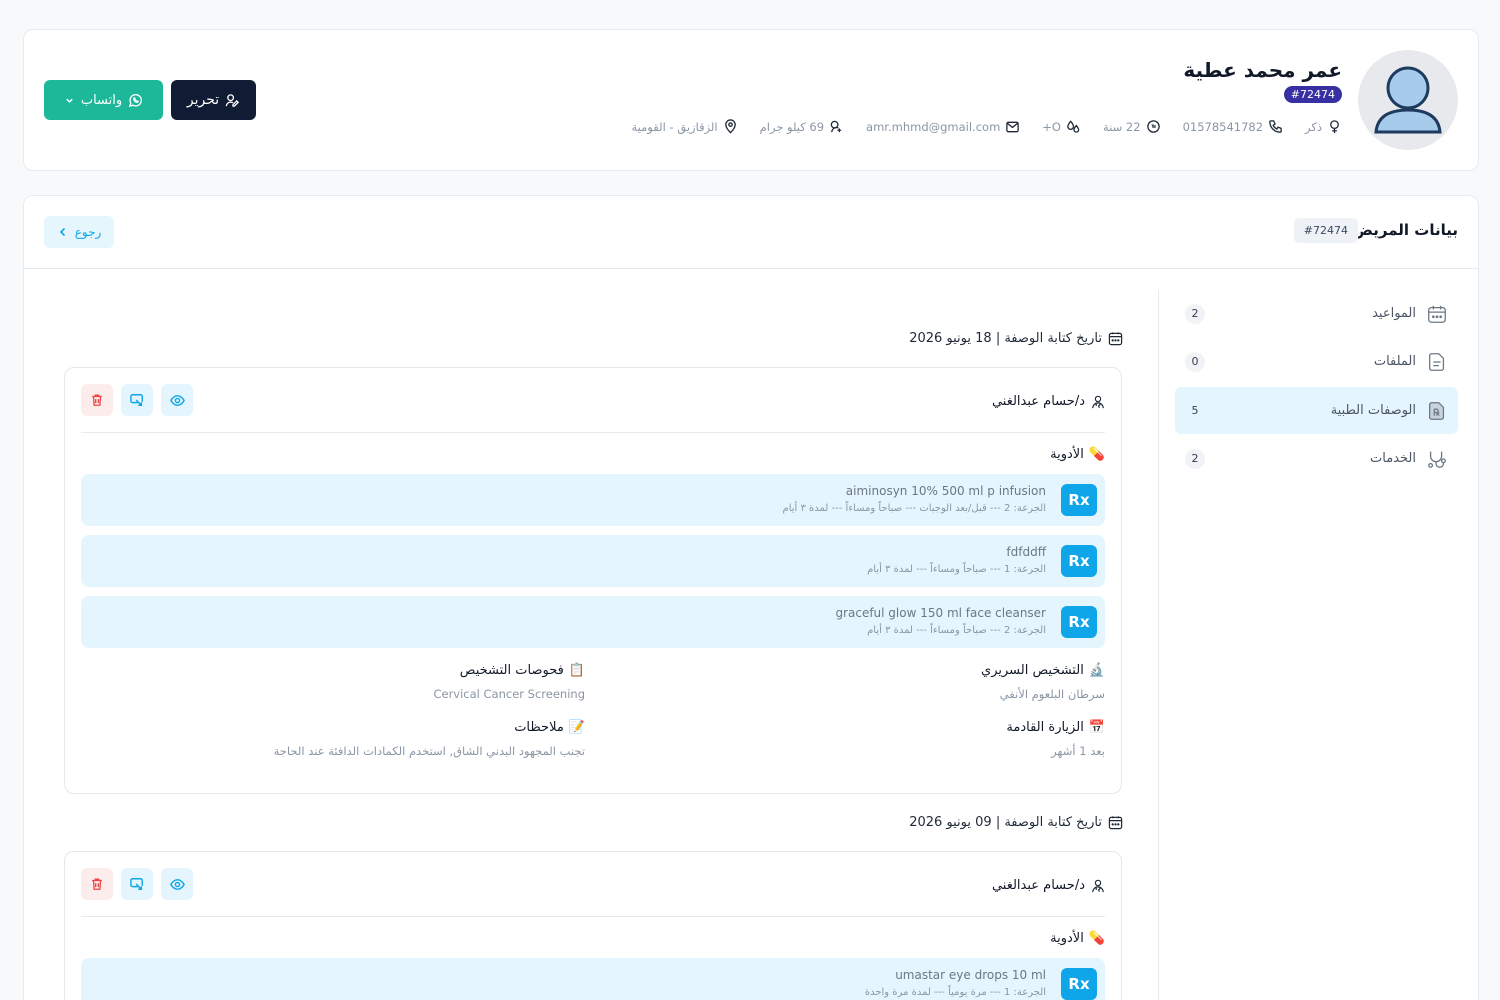 The height and width of the screenshot is (1000, 1500). Describe the element at coordinates (576, 670) in the screenshot. I see `clipboard-icon: 📋` at that location.